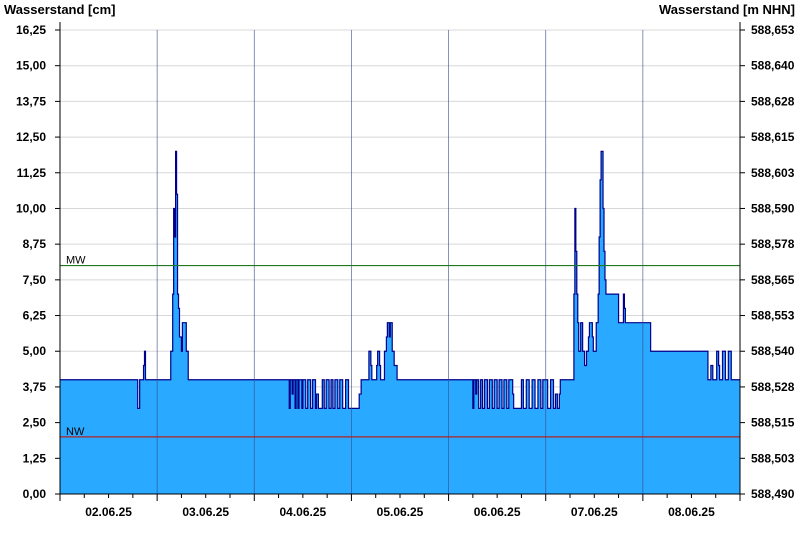 Image resolution: width=800 pixels, height=550 pixels. What do you see at coordinates (400, 512) in the screenshot?
I see `x-tick-label: 05.06.25` at bounding box center [400, 512].